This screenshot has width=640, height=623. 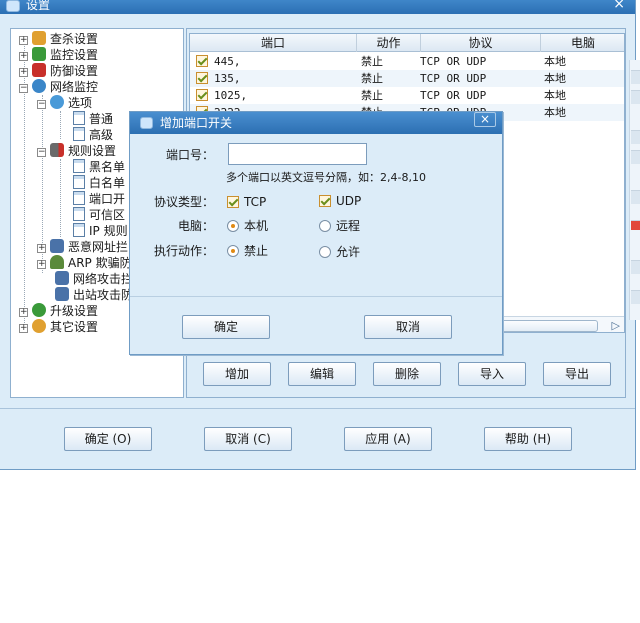 What do you see at coordinates (407, 78) in the screenshot?
I see `table-row: 135, 禁止 TCP OR UDP 本地` at bounding box center [407, 78].